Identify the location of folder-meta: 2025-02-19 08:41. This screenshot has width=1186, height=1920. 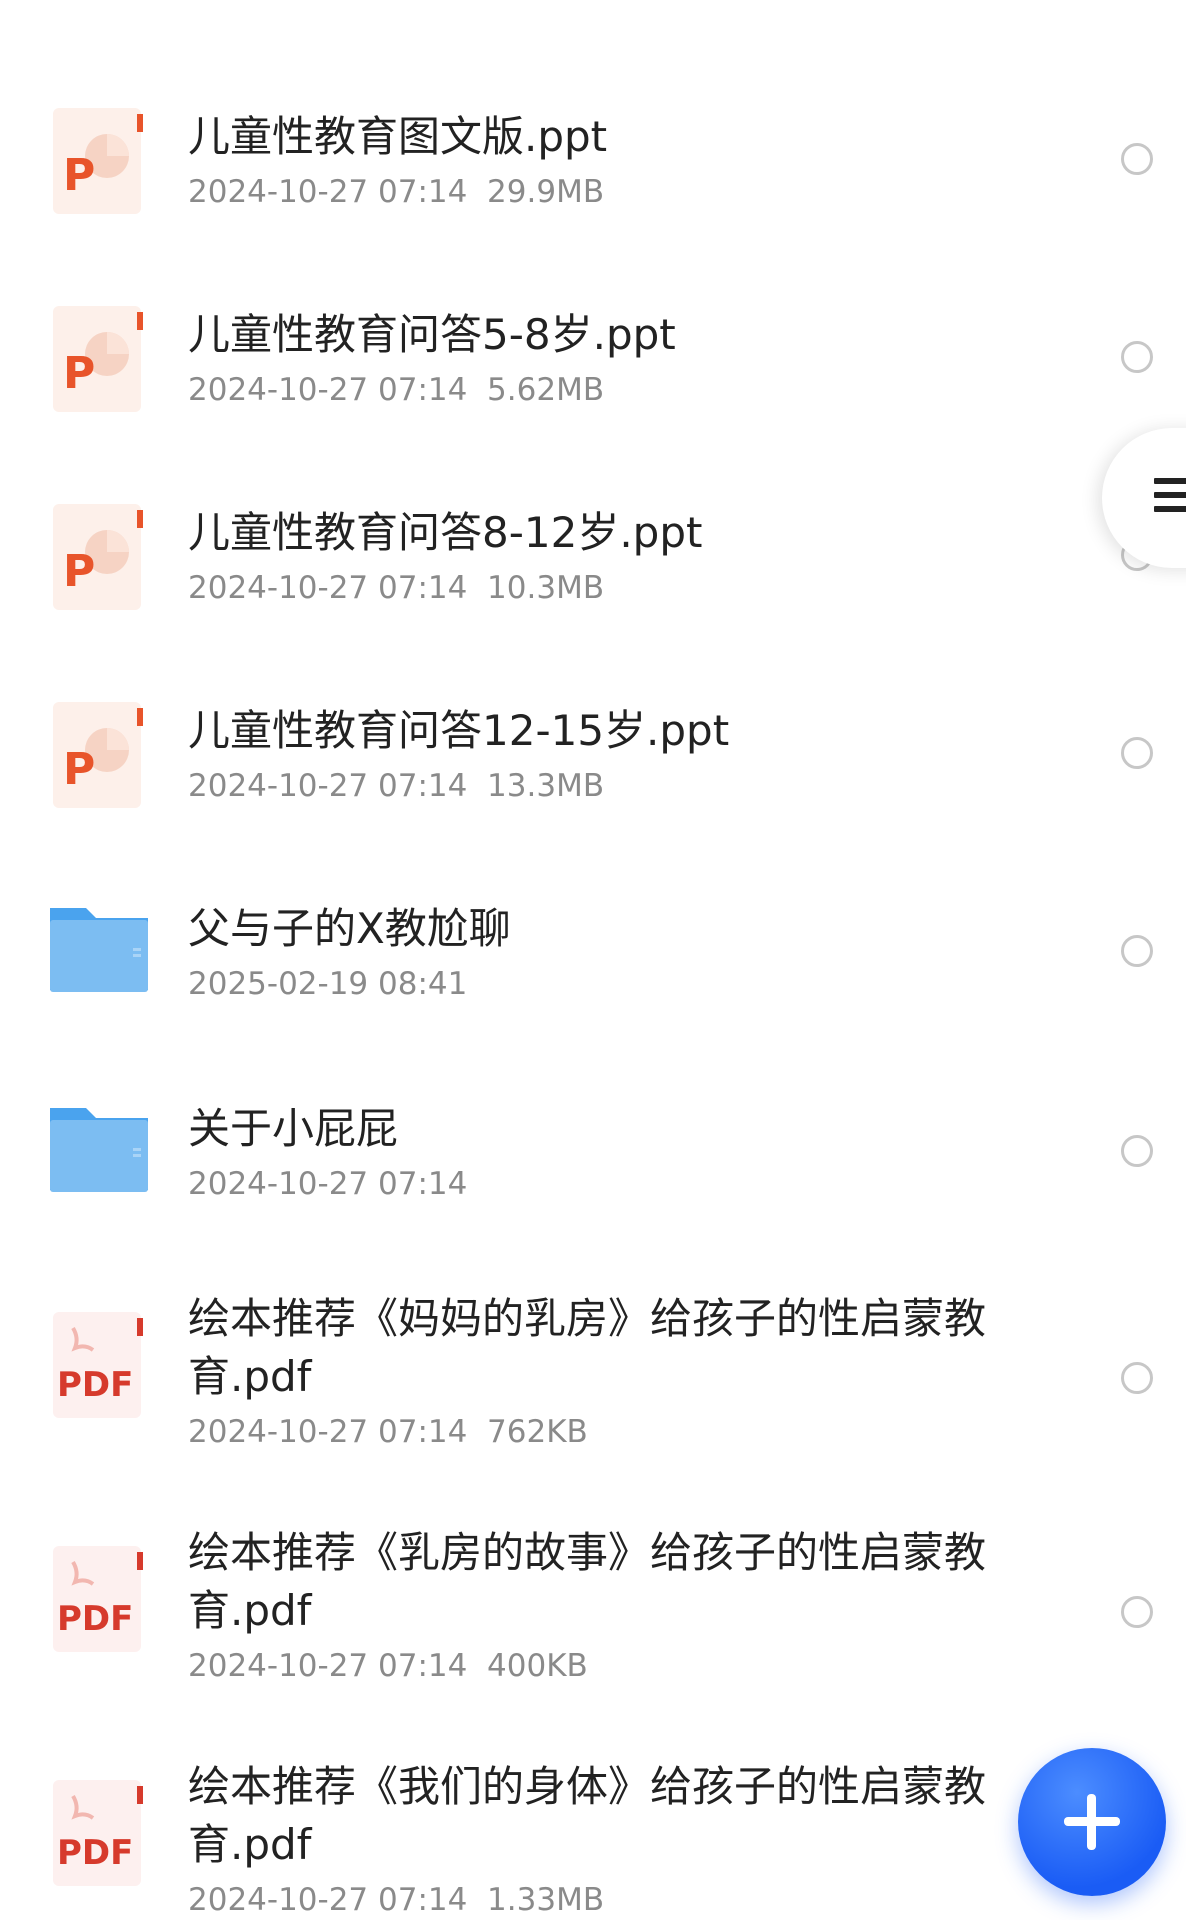
(328, 984).